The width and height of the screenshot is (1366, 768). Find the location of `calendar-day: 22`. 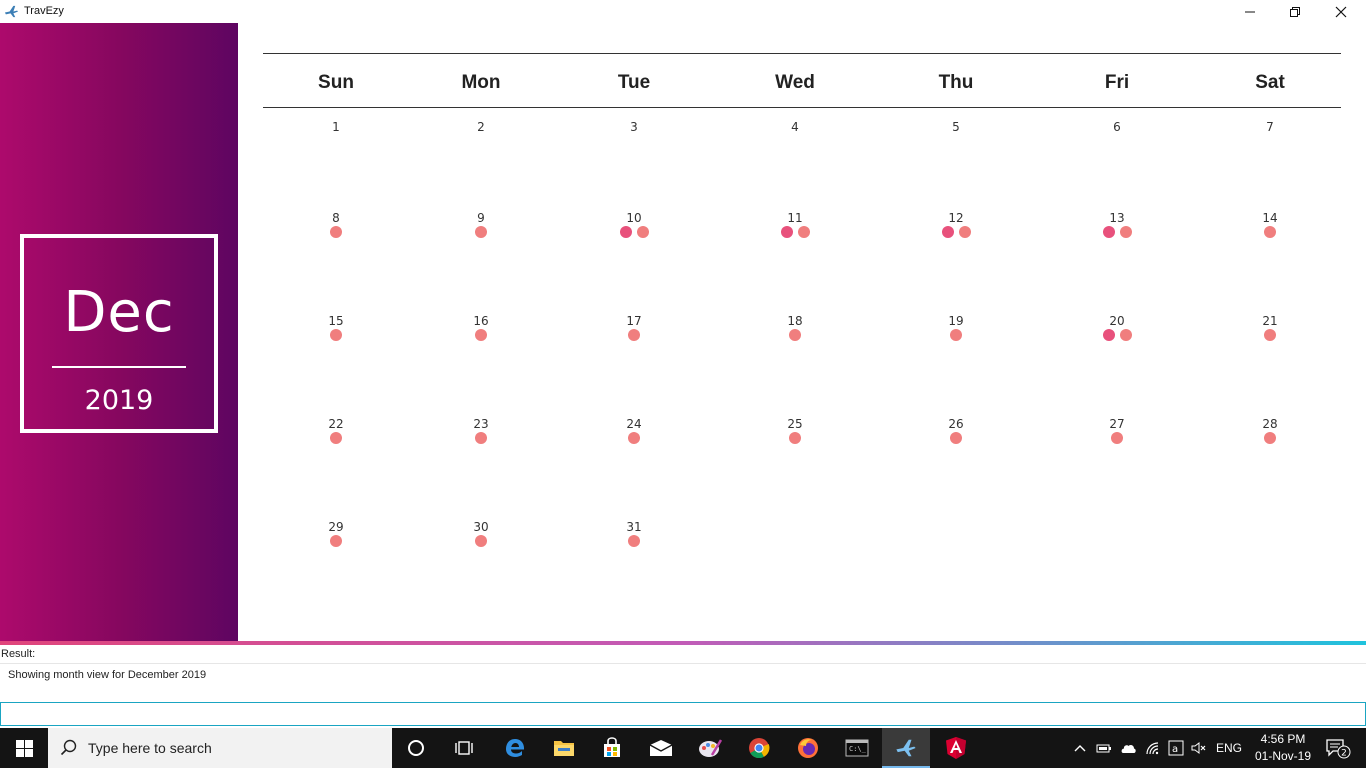

calendar-day: 22 is located at coordinates (336, 430).